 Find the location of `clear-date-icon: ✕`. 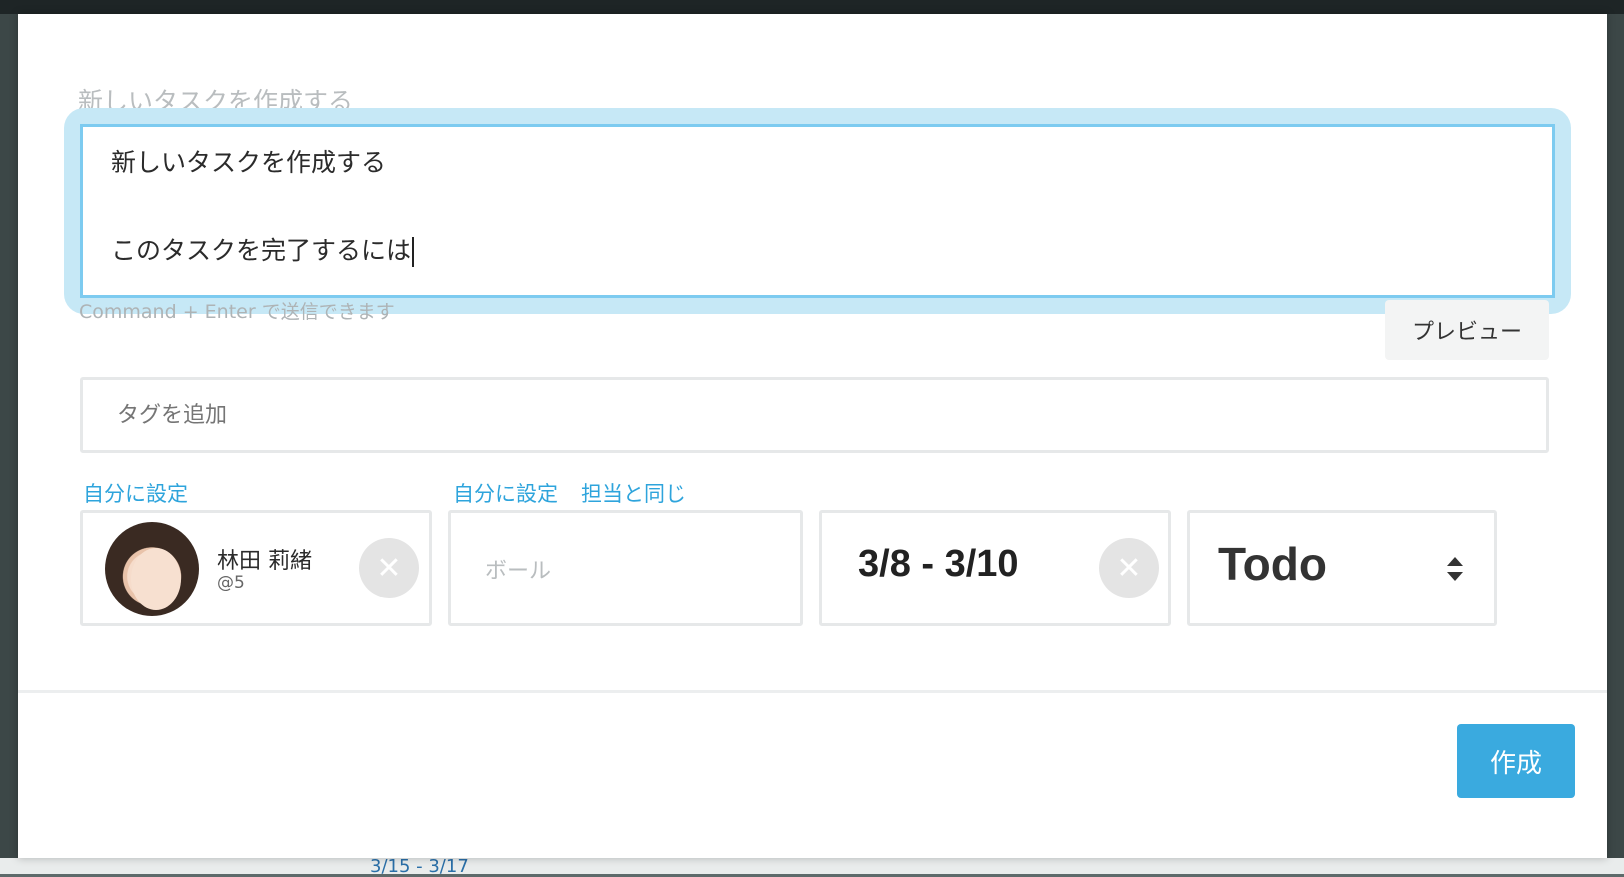

clear-date-icon: ✕ is located at coordinates (1129, 568).